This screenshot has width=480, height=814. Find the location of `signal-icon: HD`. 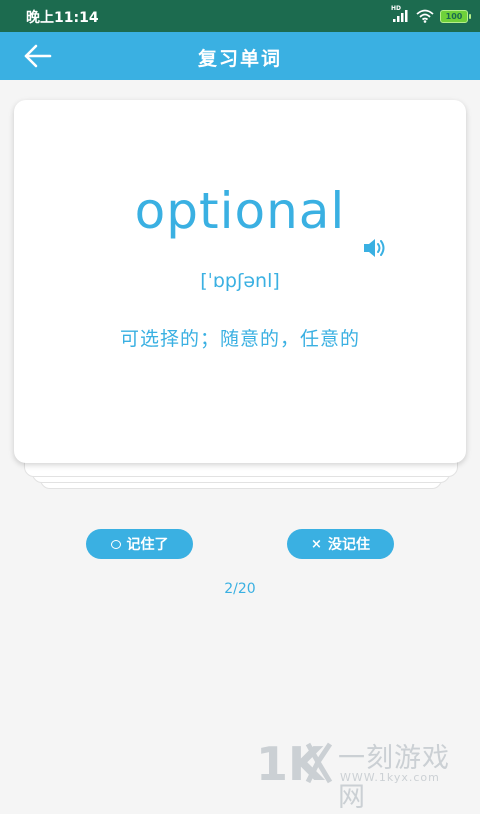

signal-icon: HD is located at coordinates (400, 14).